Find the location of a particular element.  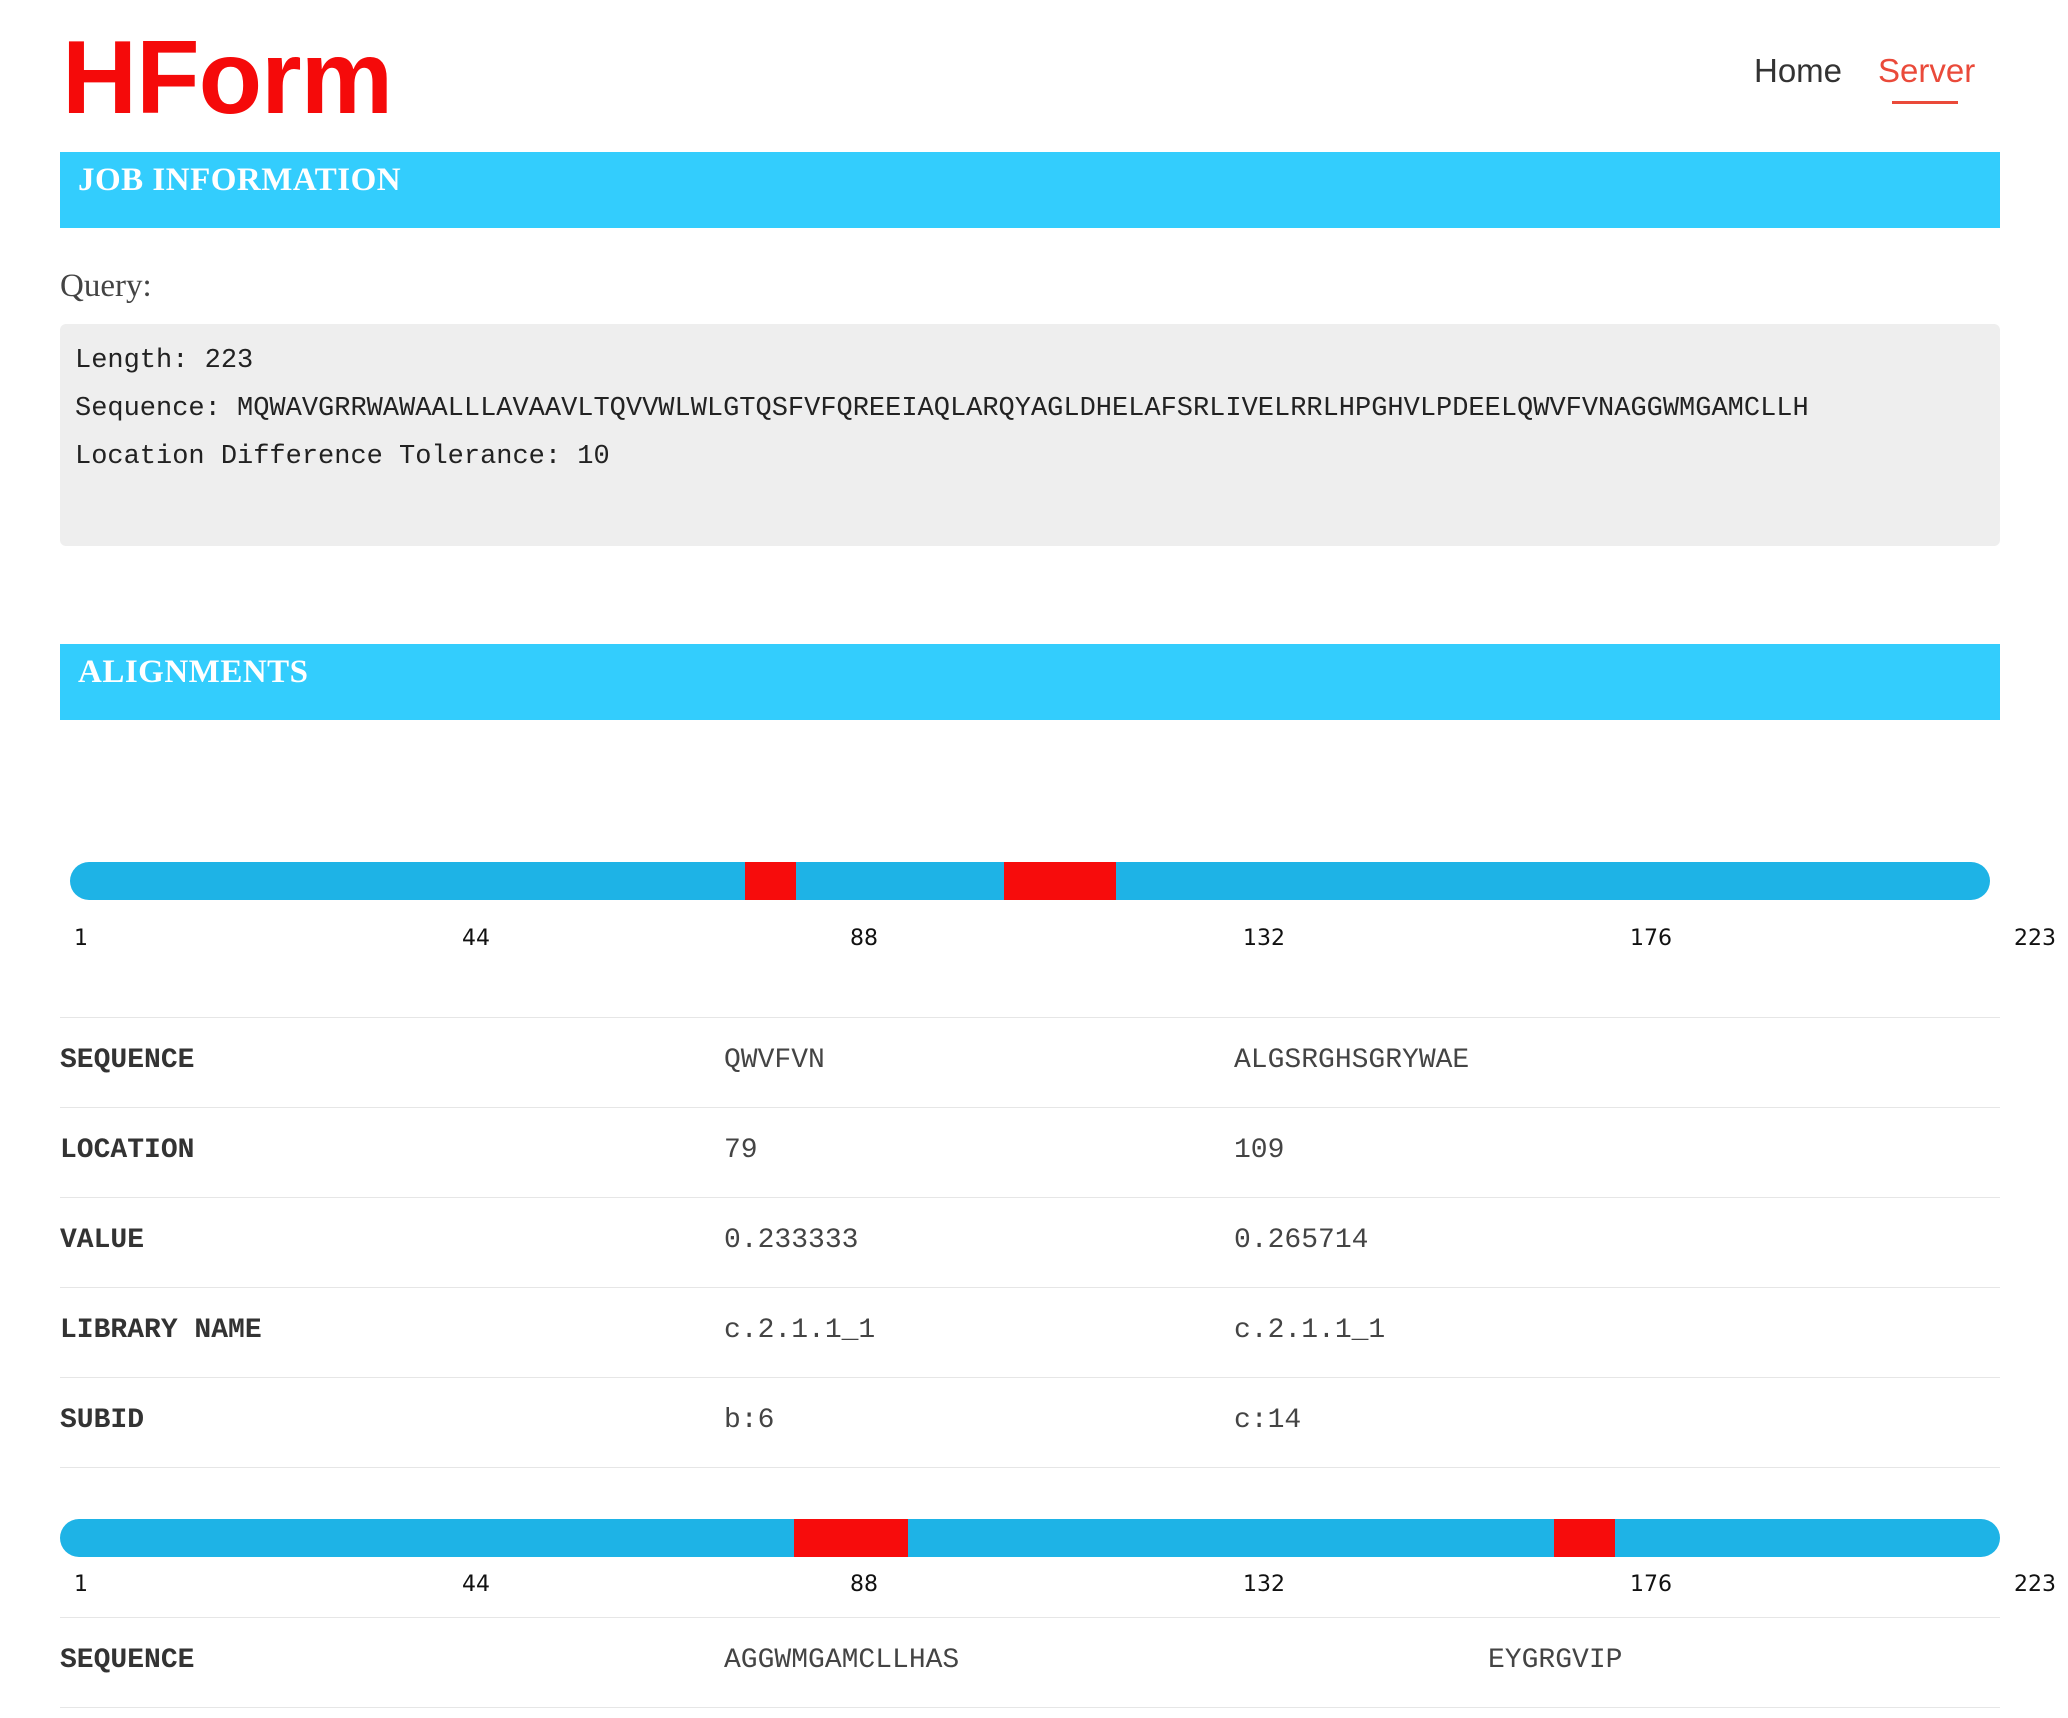

row-label-subid: SUBID is located at coordinates (102, 1420).